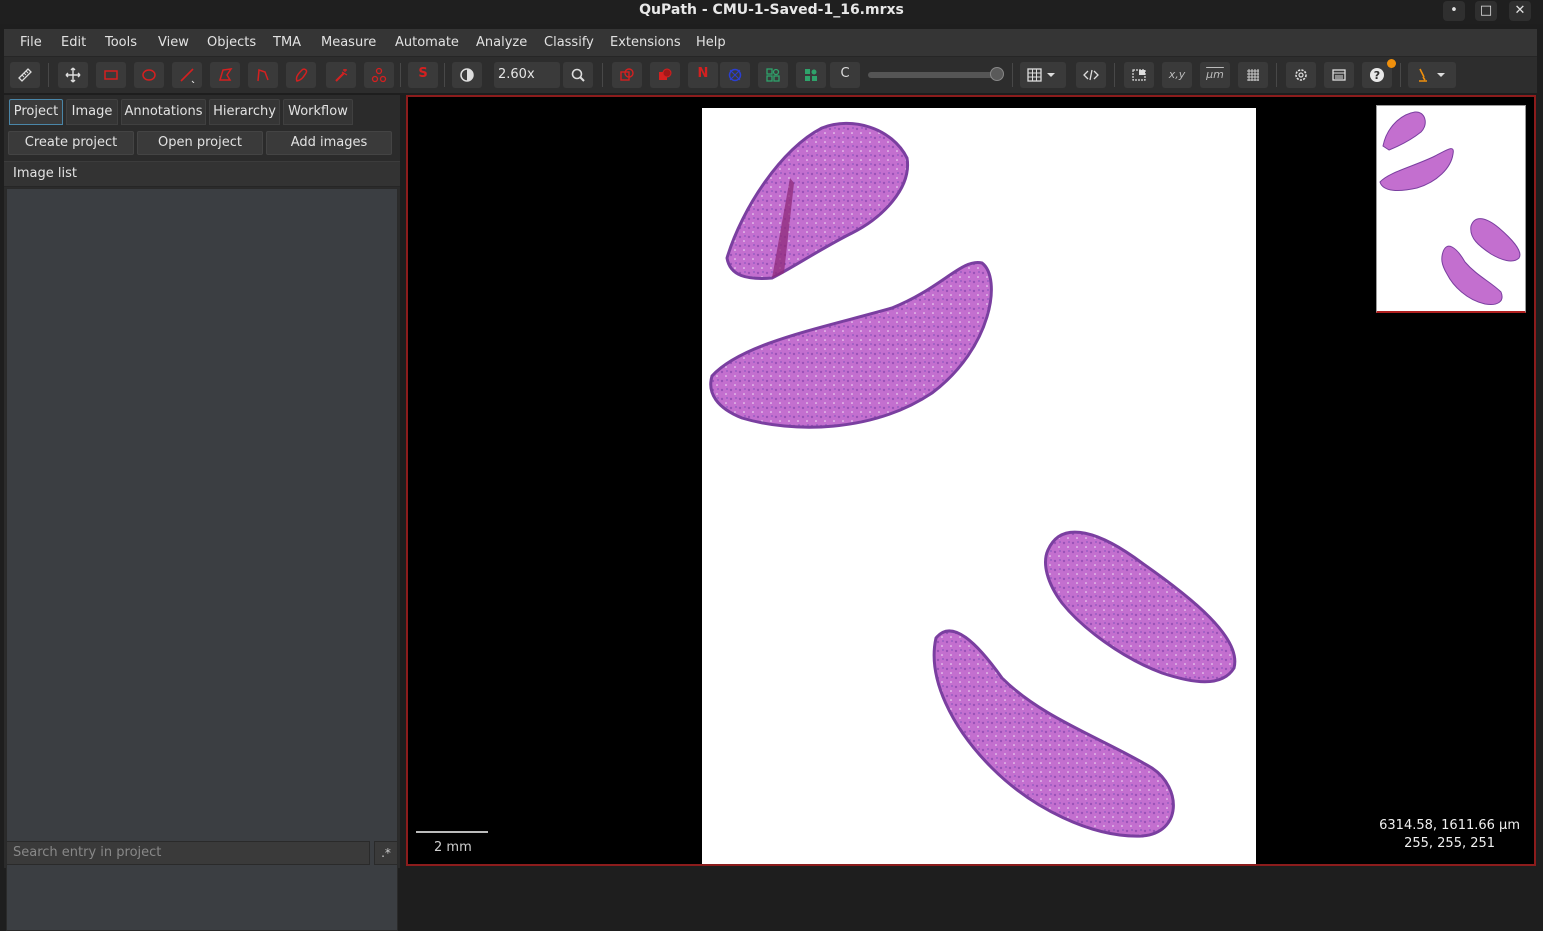 The image size is (1543, 931). Describe the element at coordinates (121, 42) in the screenshot. I see `menu-tools: Tools` at that location.